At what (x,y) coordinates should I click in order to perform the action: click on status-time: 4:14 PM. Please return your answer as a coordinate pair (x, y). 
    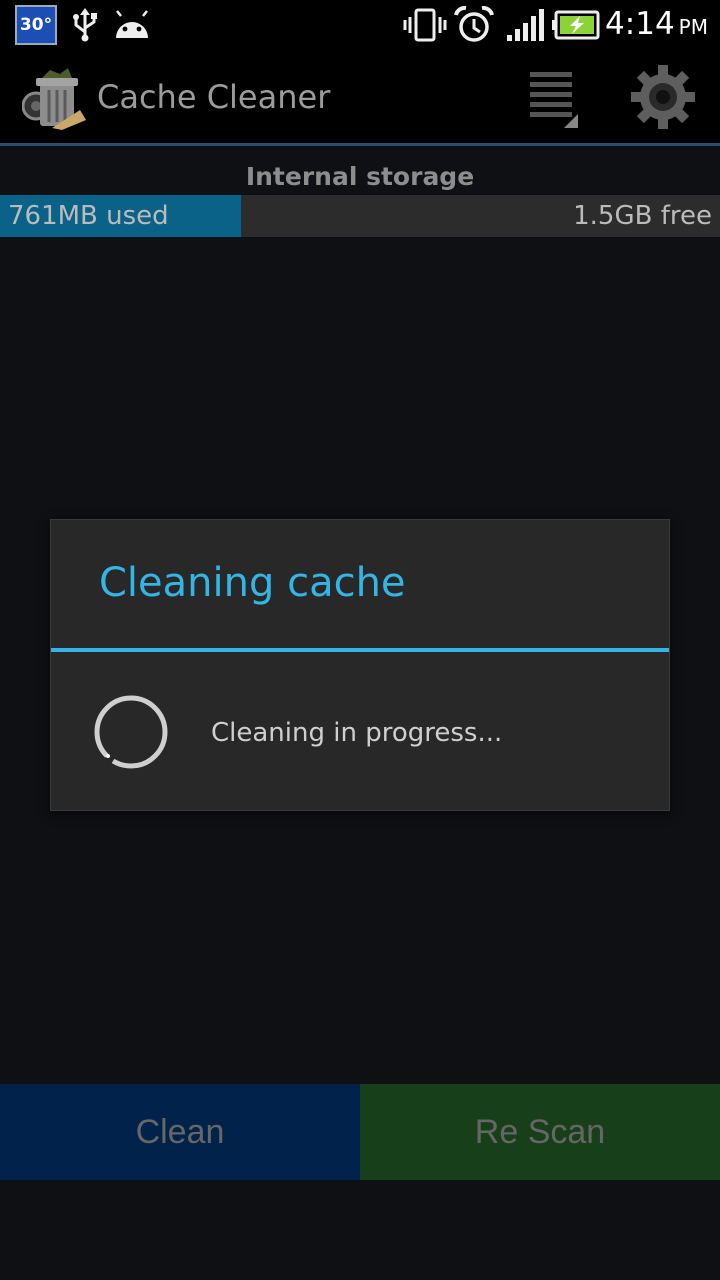
    Looking at the image, I should click on (656, 24).